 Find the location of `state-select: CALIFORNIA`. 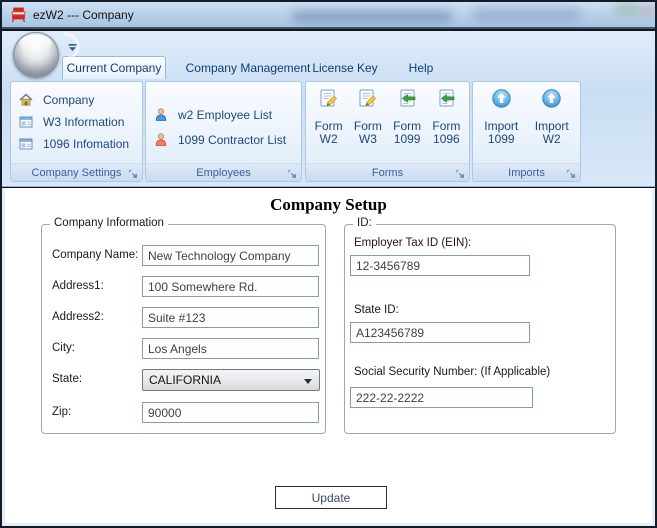

state-select: CALIFORNIA is located at coordinates (231, 380).